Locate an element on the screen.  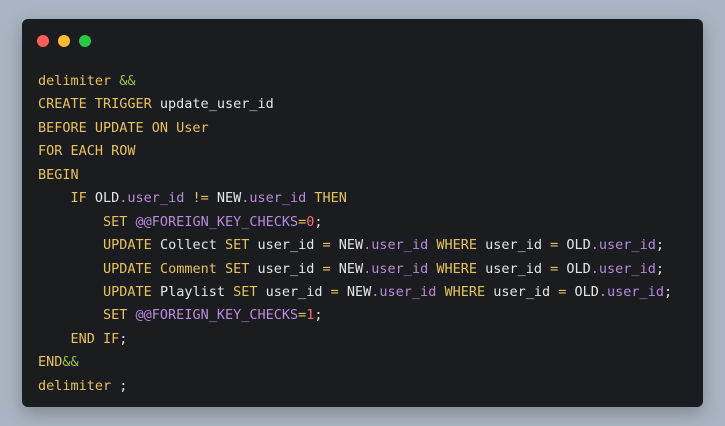
window-controls is located at coordinates (64, 41).